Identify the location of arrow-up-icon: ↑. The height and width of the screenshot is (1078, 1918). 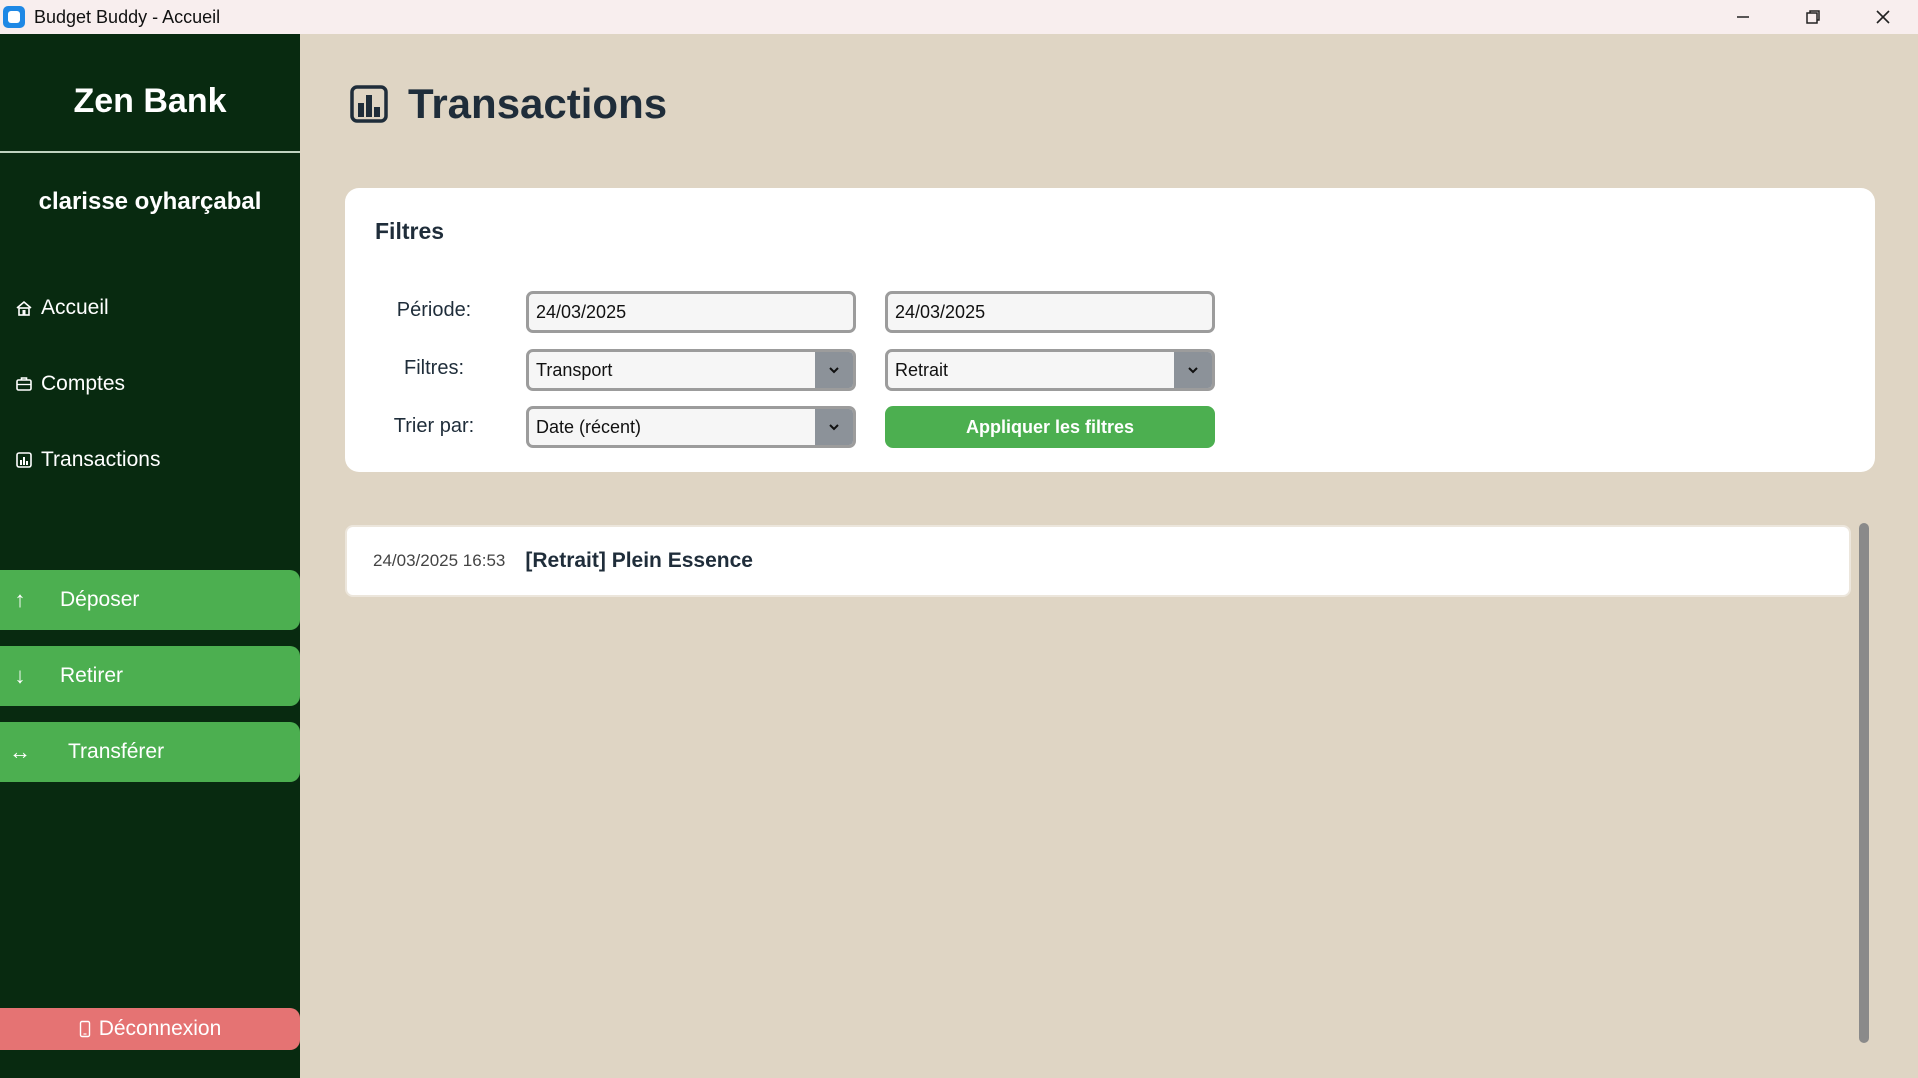
(20, 599).